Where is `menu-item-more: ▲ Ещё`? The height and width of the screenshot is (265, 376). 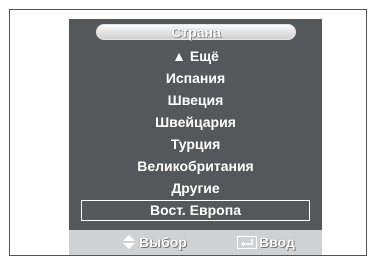
menu-item-more: ▲ Ещё is located at coordinates (195, 56).